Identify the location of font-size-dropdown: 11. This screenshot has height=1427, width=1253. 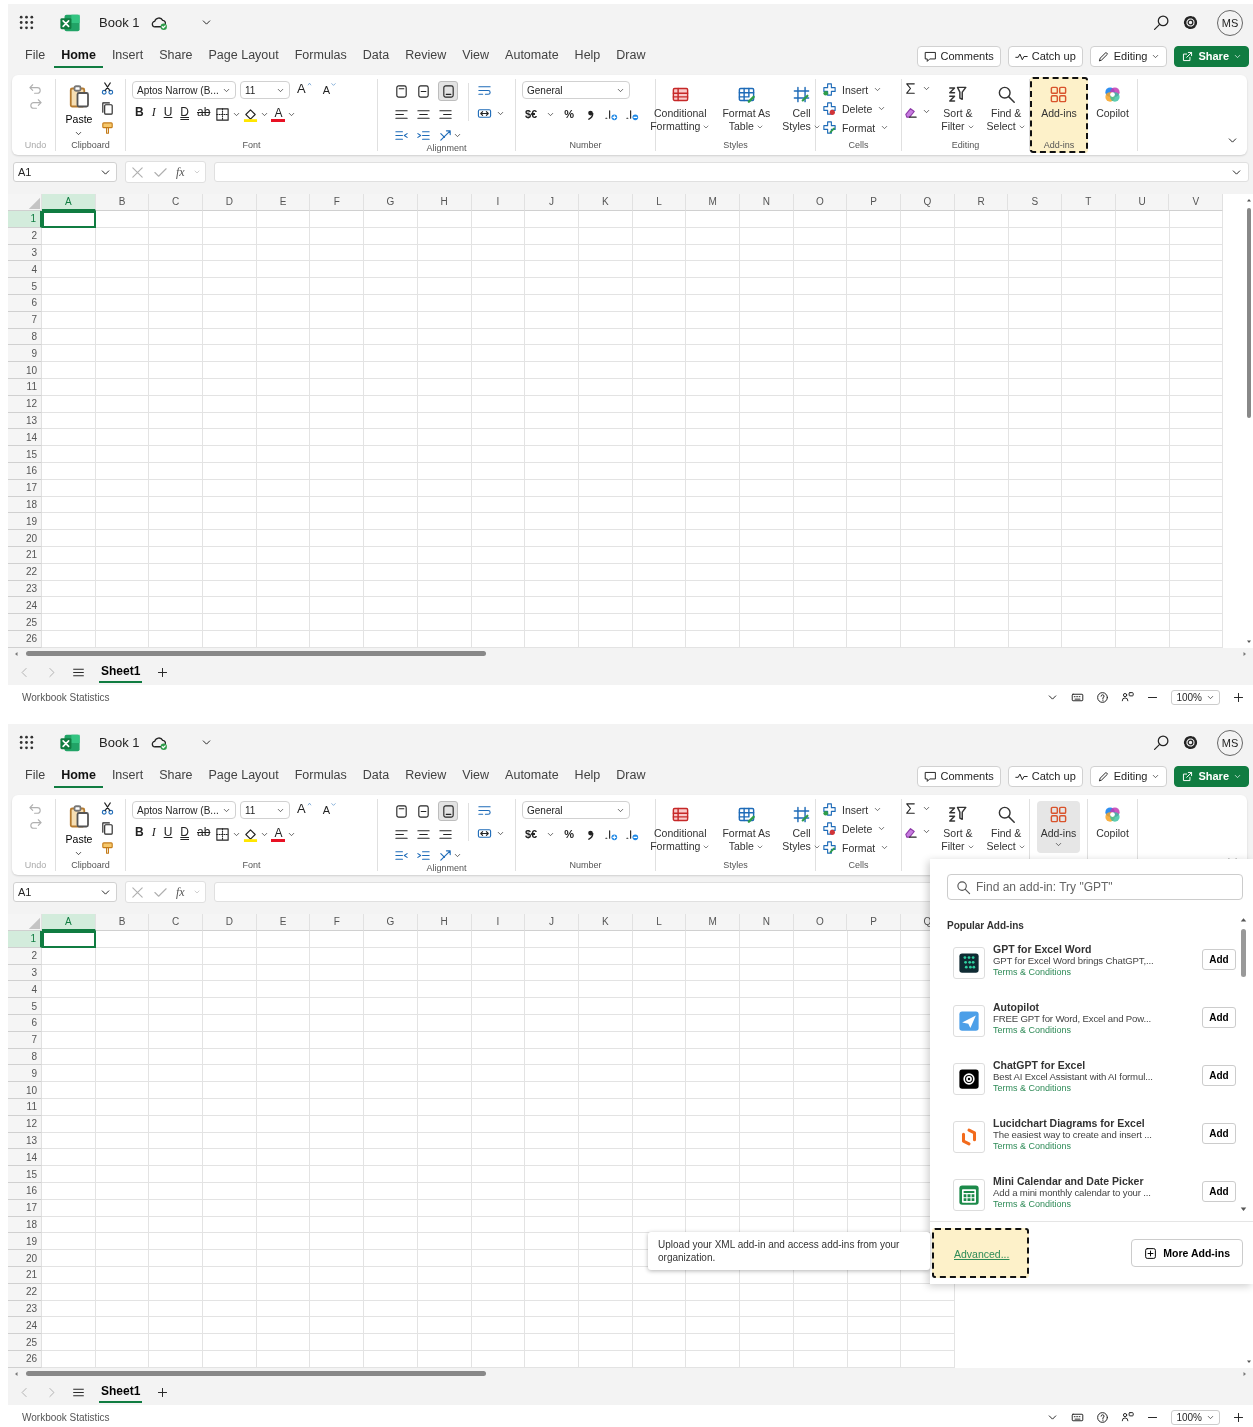
(265, 90).